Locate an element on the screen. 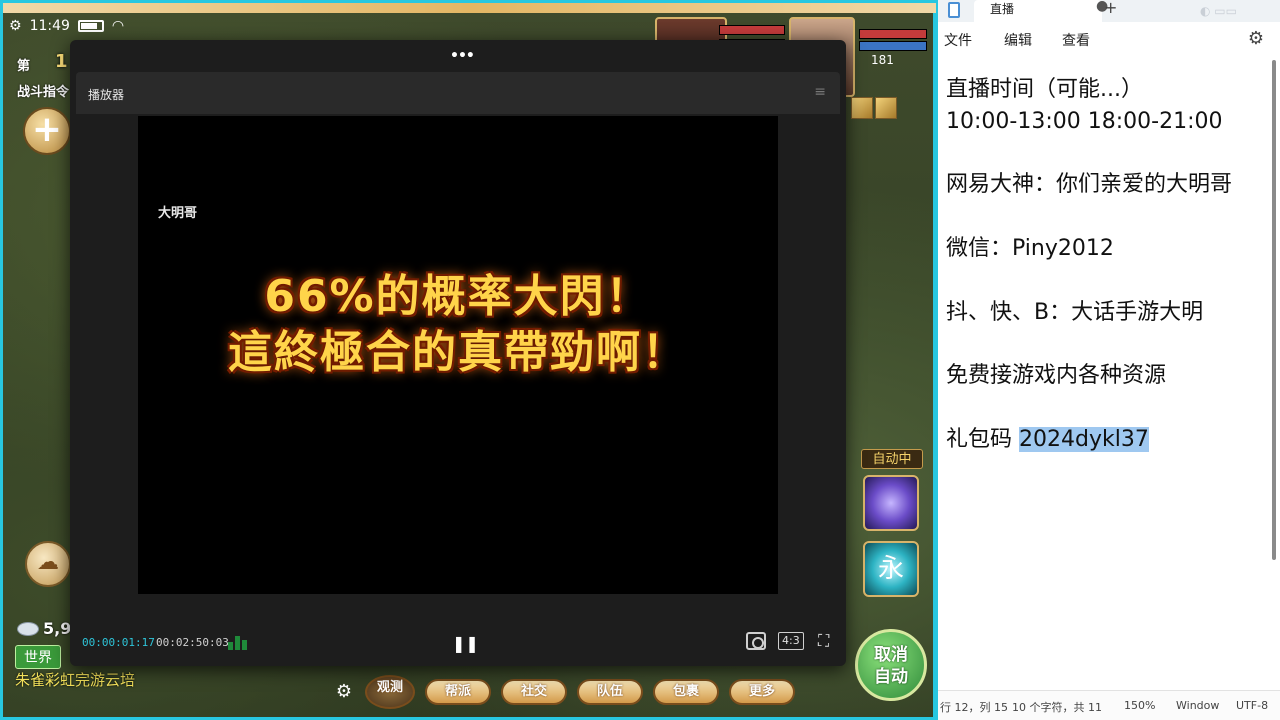 Image resolution: width=1280 pixels, height=720 pixels. screenshot-icon is located at coordinates (756, 641).